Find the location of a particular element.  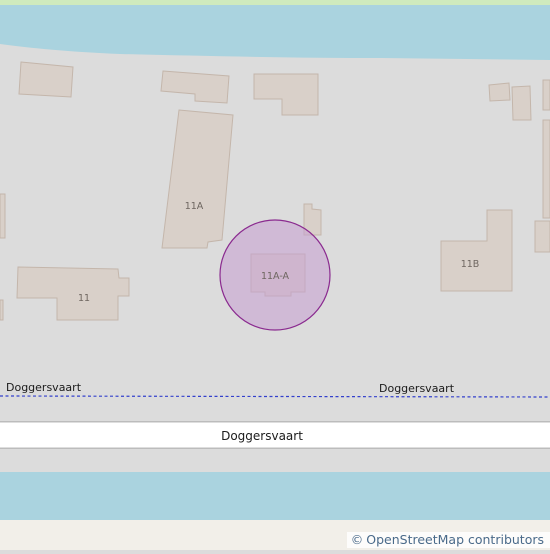

building-label-11a-a: 11A-A is located at coordinates (275, 276).